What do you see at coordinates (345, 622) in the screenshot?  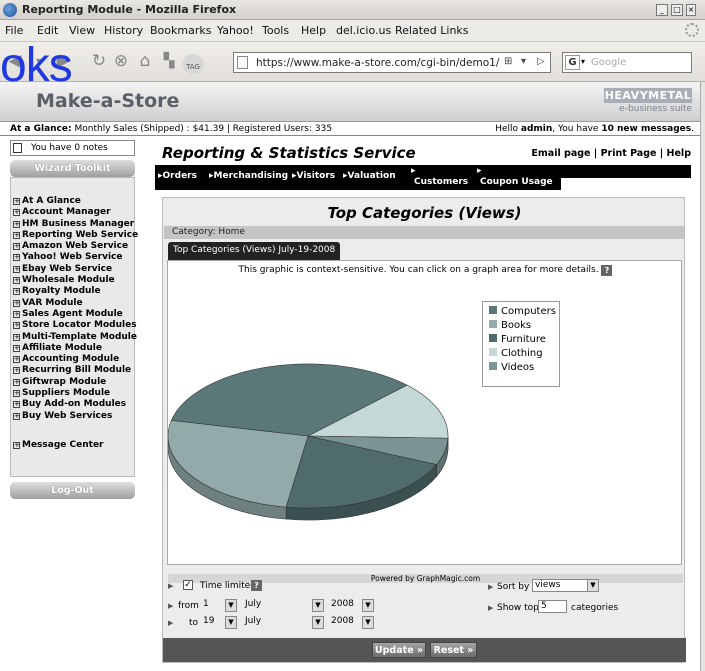 I see `to-year-select: 2008` at bounding box center [345, 622].